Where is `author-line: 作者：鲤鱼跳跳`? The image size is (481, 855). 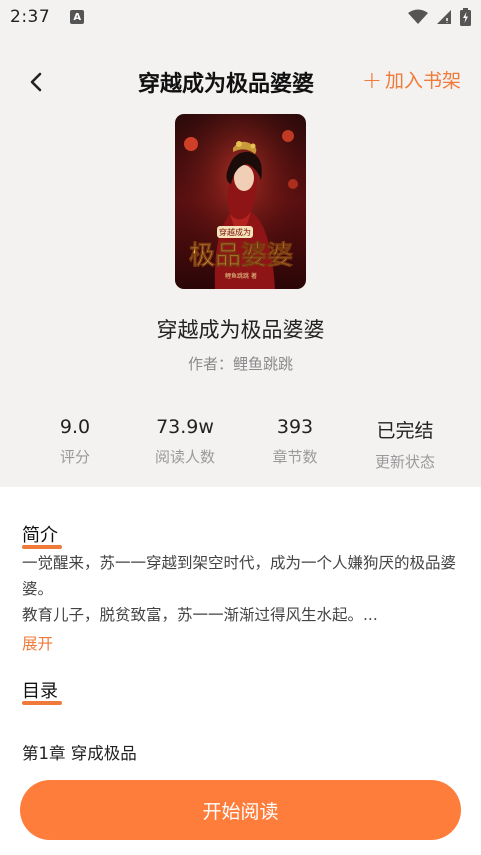 author-line: 作者：鲤鱼跳跳 is located at coordinates (240, 363).